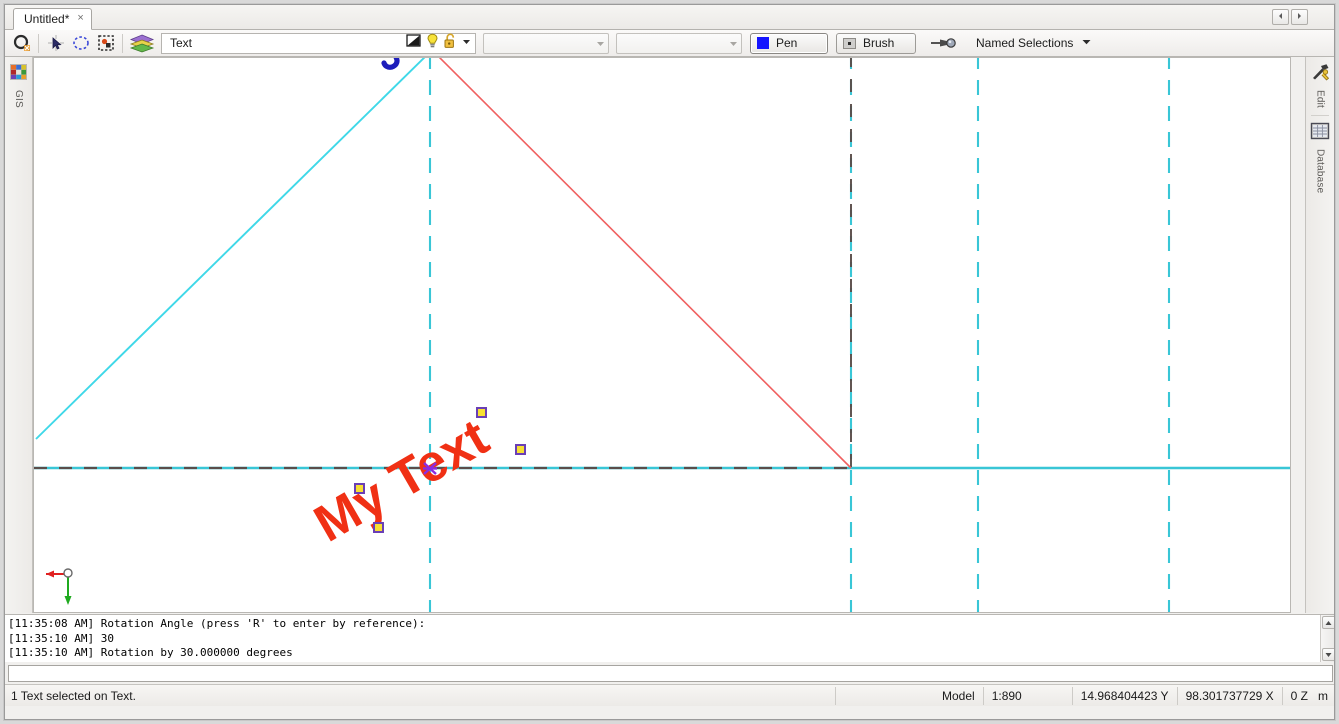 The width and height of the screenshot is (1339, 724). I want to click on construction-line-horizontal, so click(662, 468).